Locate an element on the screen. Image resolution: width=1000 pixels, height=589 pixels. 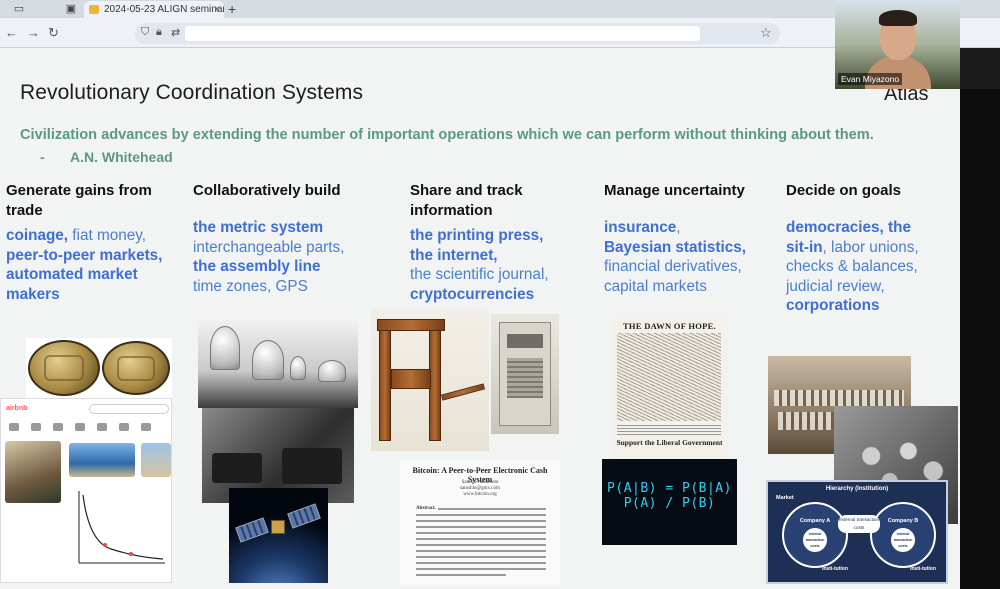
example-sit-in: sit-in is located at coordinates (804, 247).